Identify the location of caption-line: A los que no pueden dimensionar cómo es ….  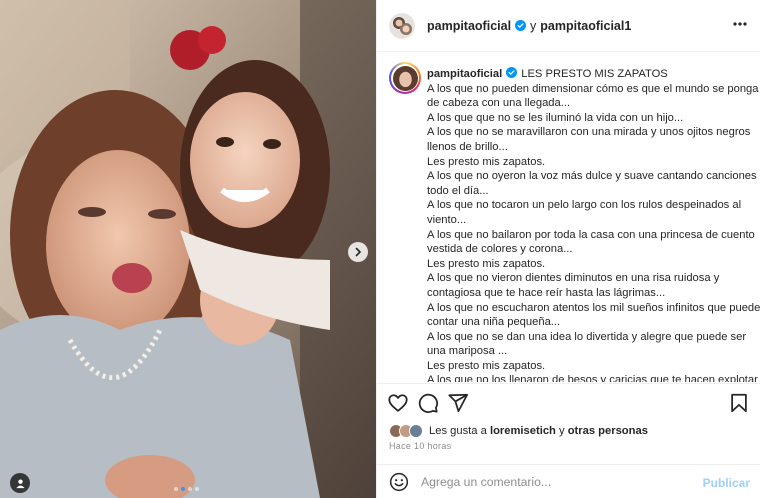
(593, 88).